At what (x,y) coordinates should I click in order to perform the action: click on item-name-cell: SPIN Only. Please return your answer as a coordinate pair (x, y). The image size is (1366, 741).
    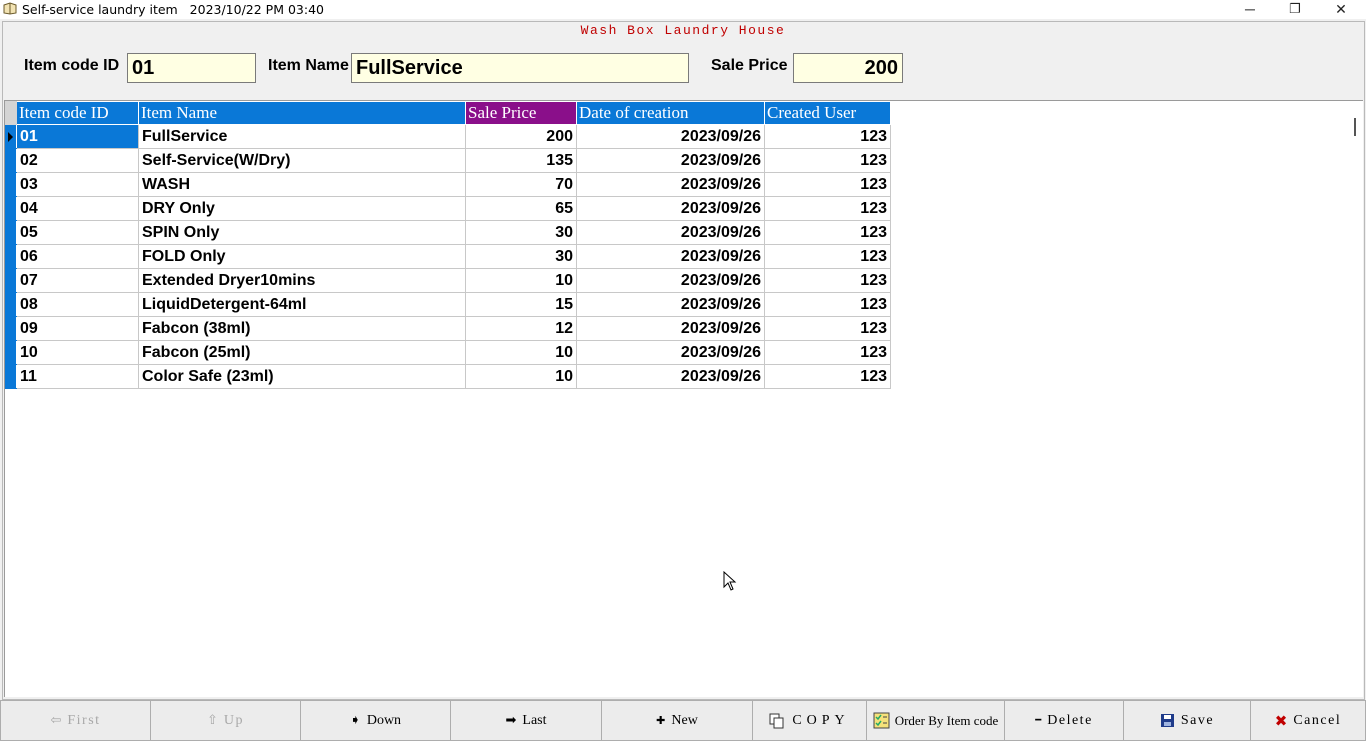
    Looking at the image, I should click on (302, 232).